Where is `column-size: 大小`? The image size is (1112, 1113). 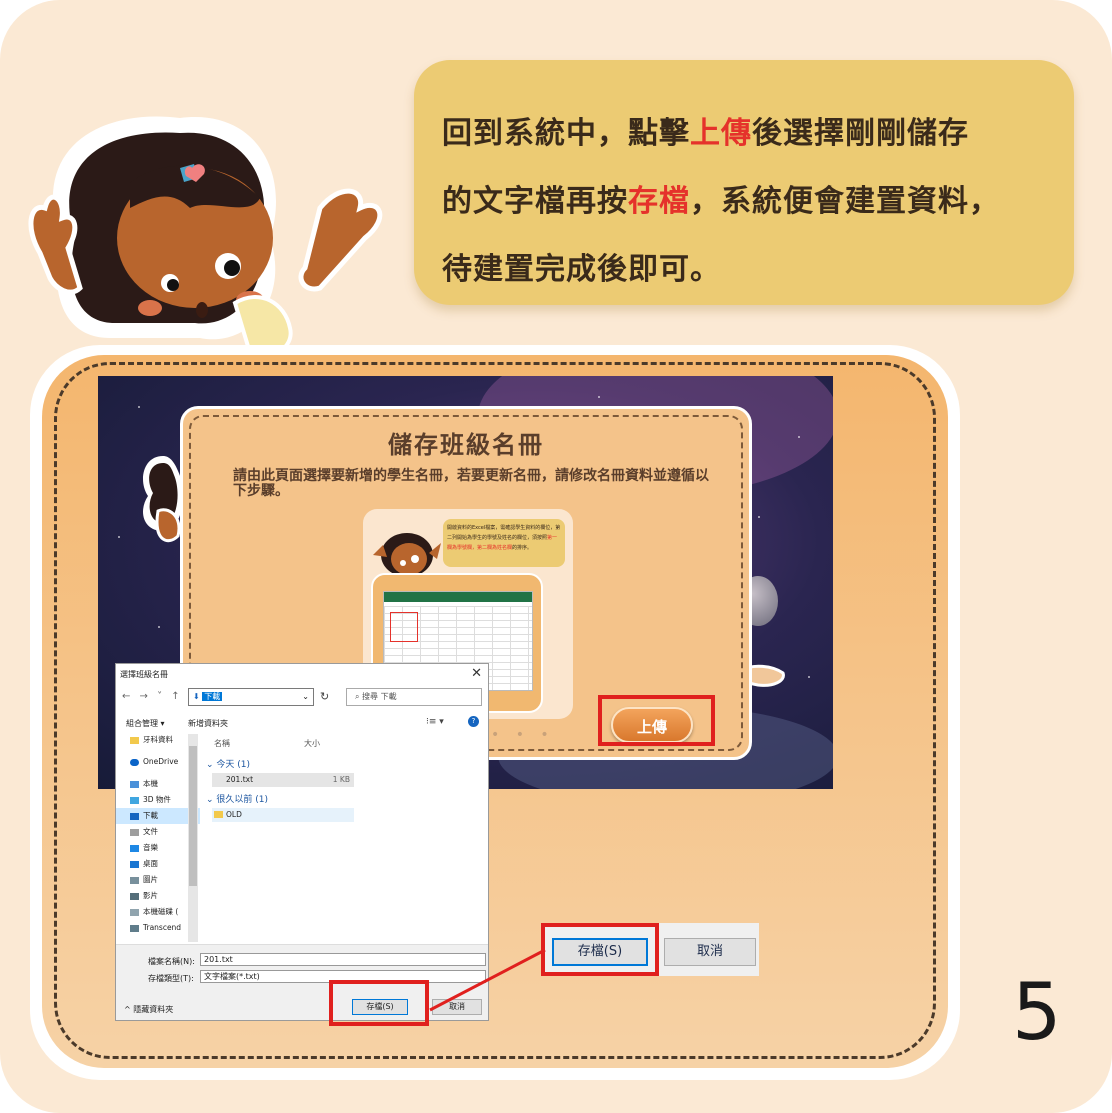 column-size: 大小 is located at coordinates (349, 743).